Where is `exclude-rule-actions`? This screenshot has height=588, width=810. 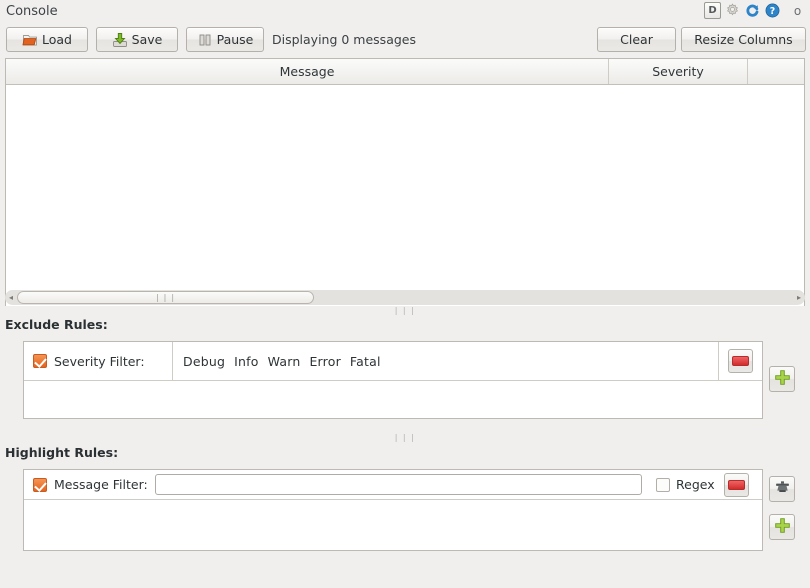
exclude-rule-actions is located at coordinates (740, 361).